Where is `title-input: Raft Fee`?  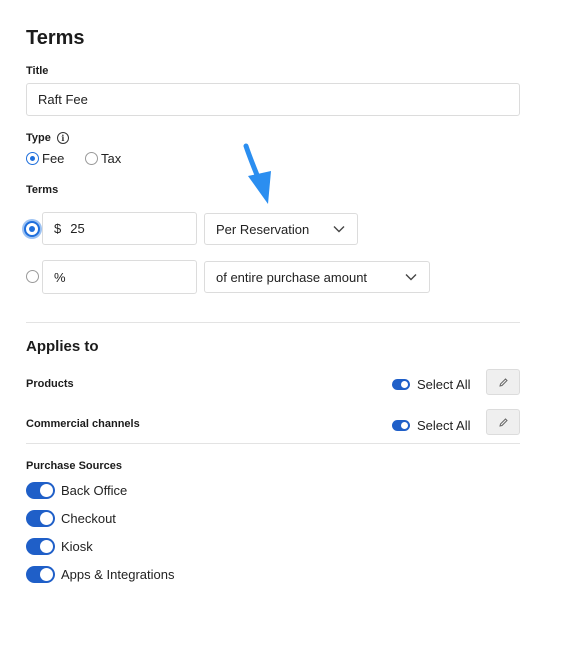 title-input: Raft Fee is located at coordinates (273, 99).